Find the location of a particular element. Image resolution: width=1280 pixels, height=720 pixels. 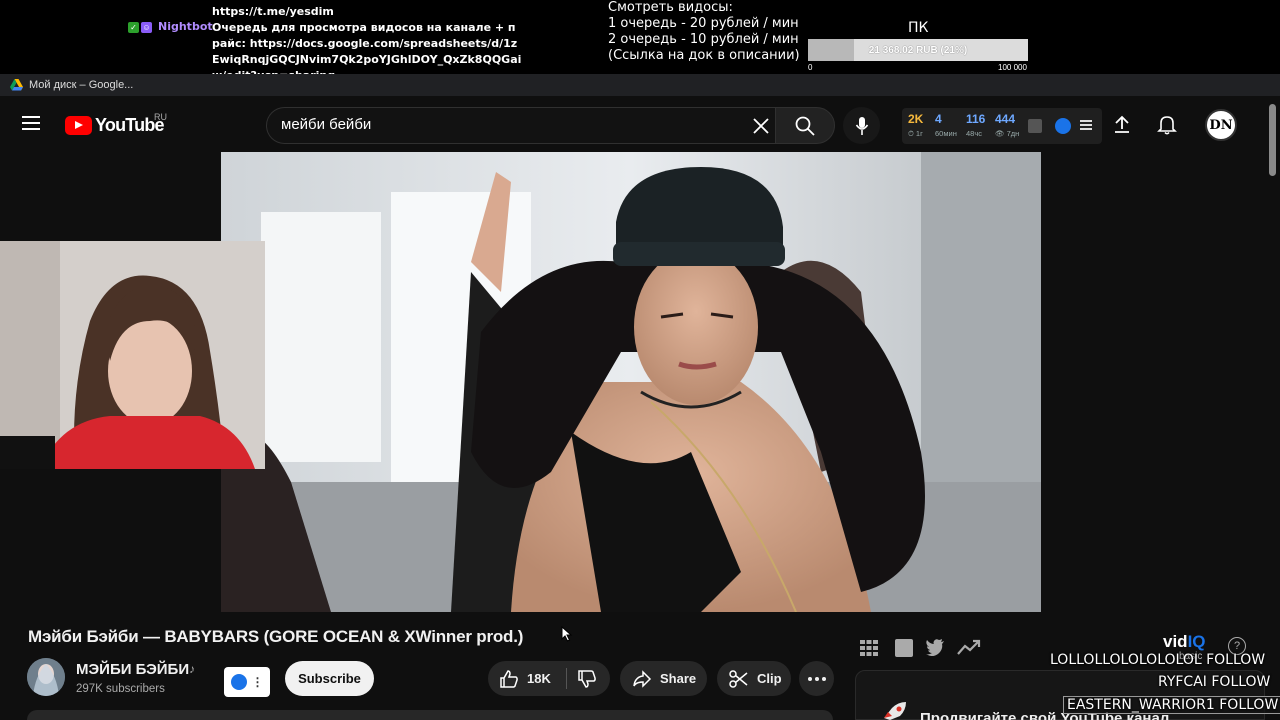

vidiq-stats-widget: 2K ⏱ 1г 4 60мин 116 48чс 444 👁 7дн is located at coordinates (1002, 126).